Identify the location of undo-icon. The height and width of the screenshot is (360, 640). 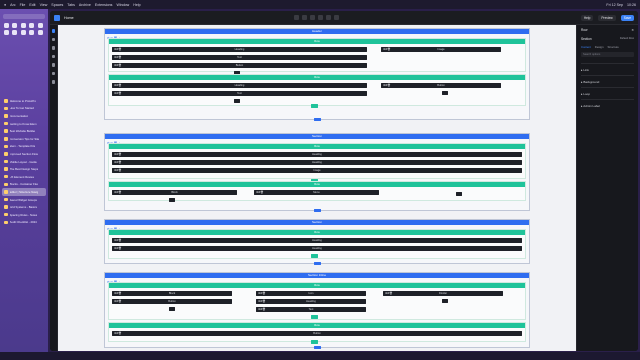
(328, 17).